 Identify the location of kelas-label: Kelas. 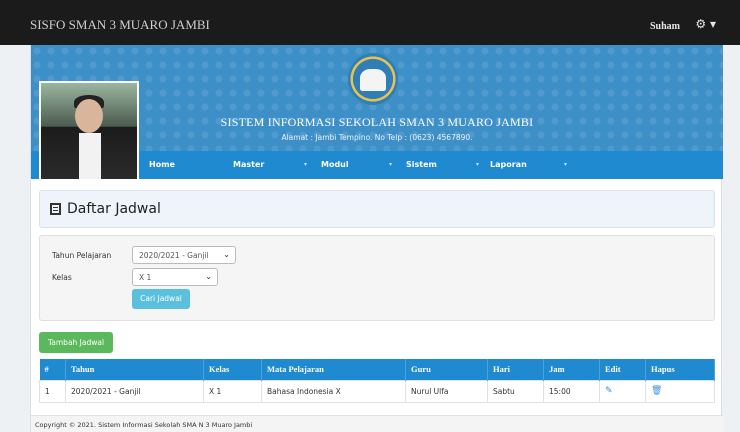
(62, 277).